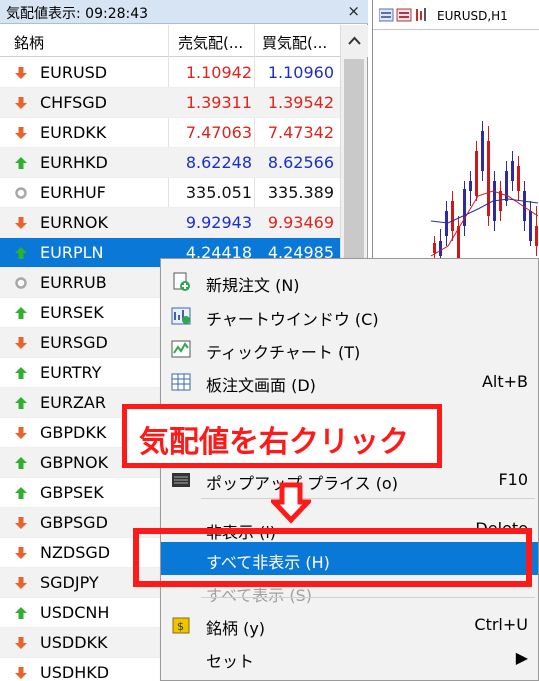 Image resolution: width=539 pixels, height=681 pixels. What do you see at coordinates (181, 282) in the screenshot?
I see `new-order-icon` at bounding box center [181, 282].